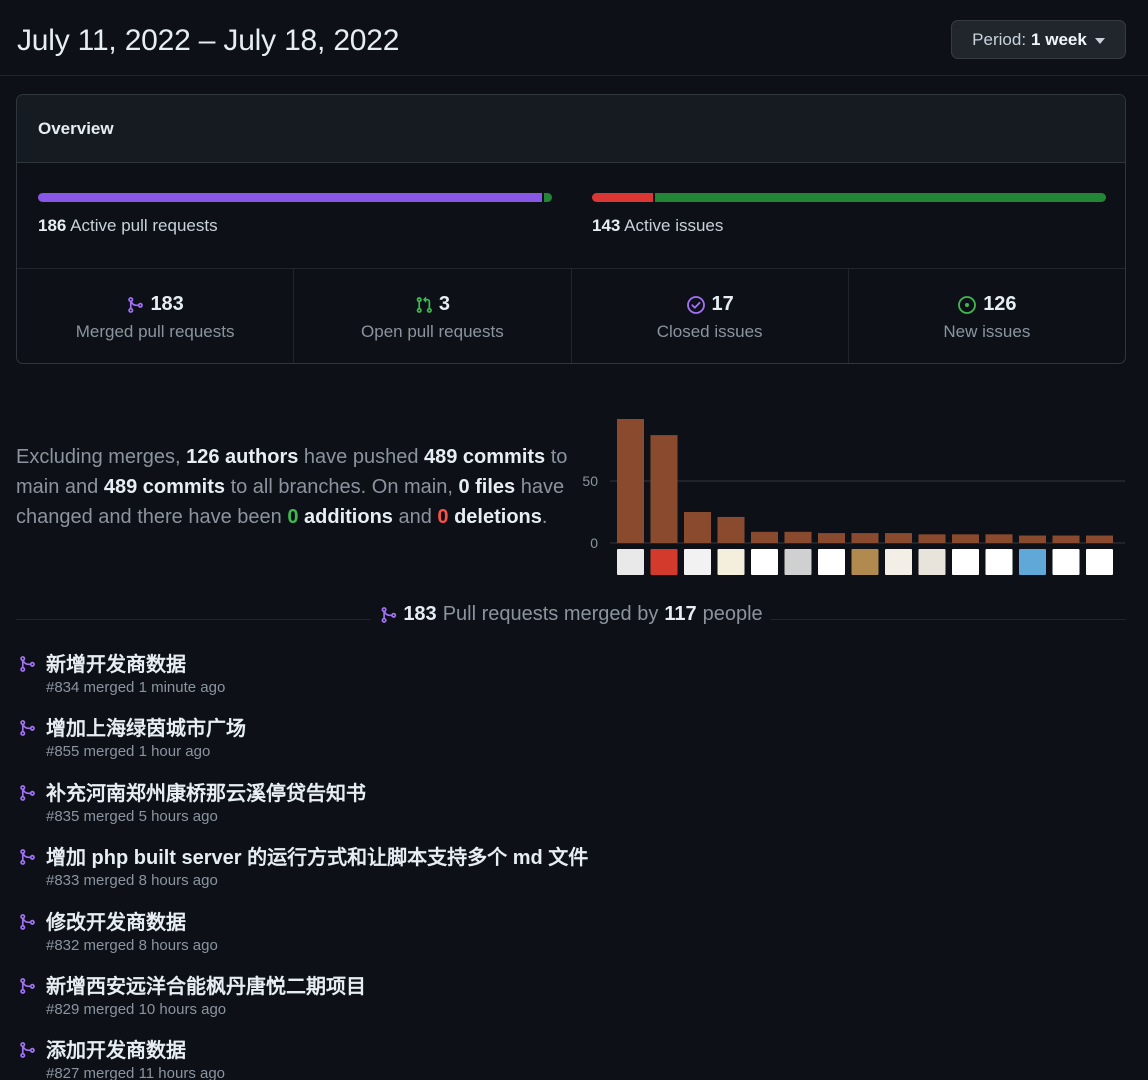 The width and height of the screenshot is (1148, 1080). I want to click on merged-count: 183, so click(420, 614).